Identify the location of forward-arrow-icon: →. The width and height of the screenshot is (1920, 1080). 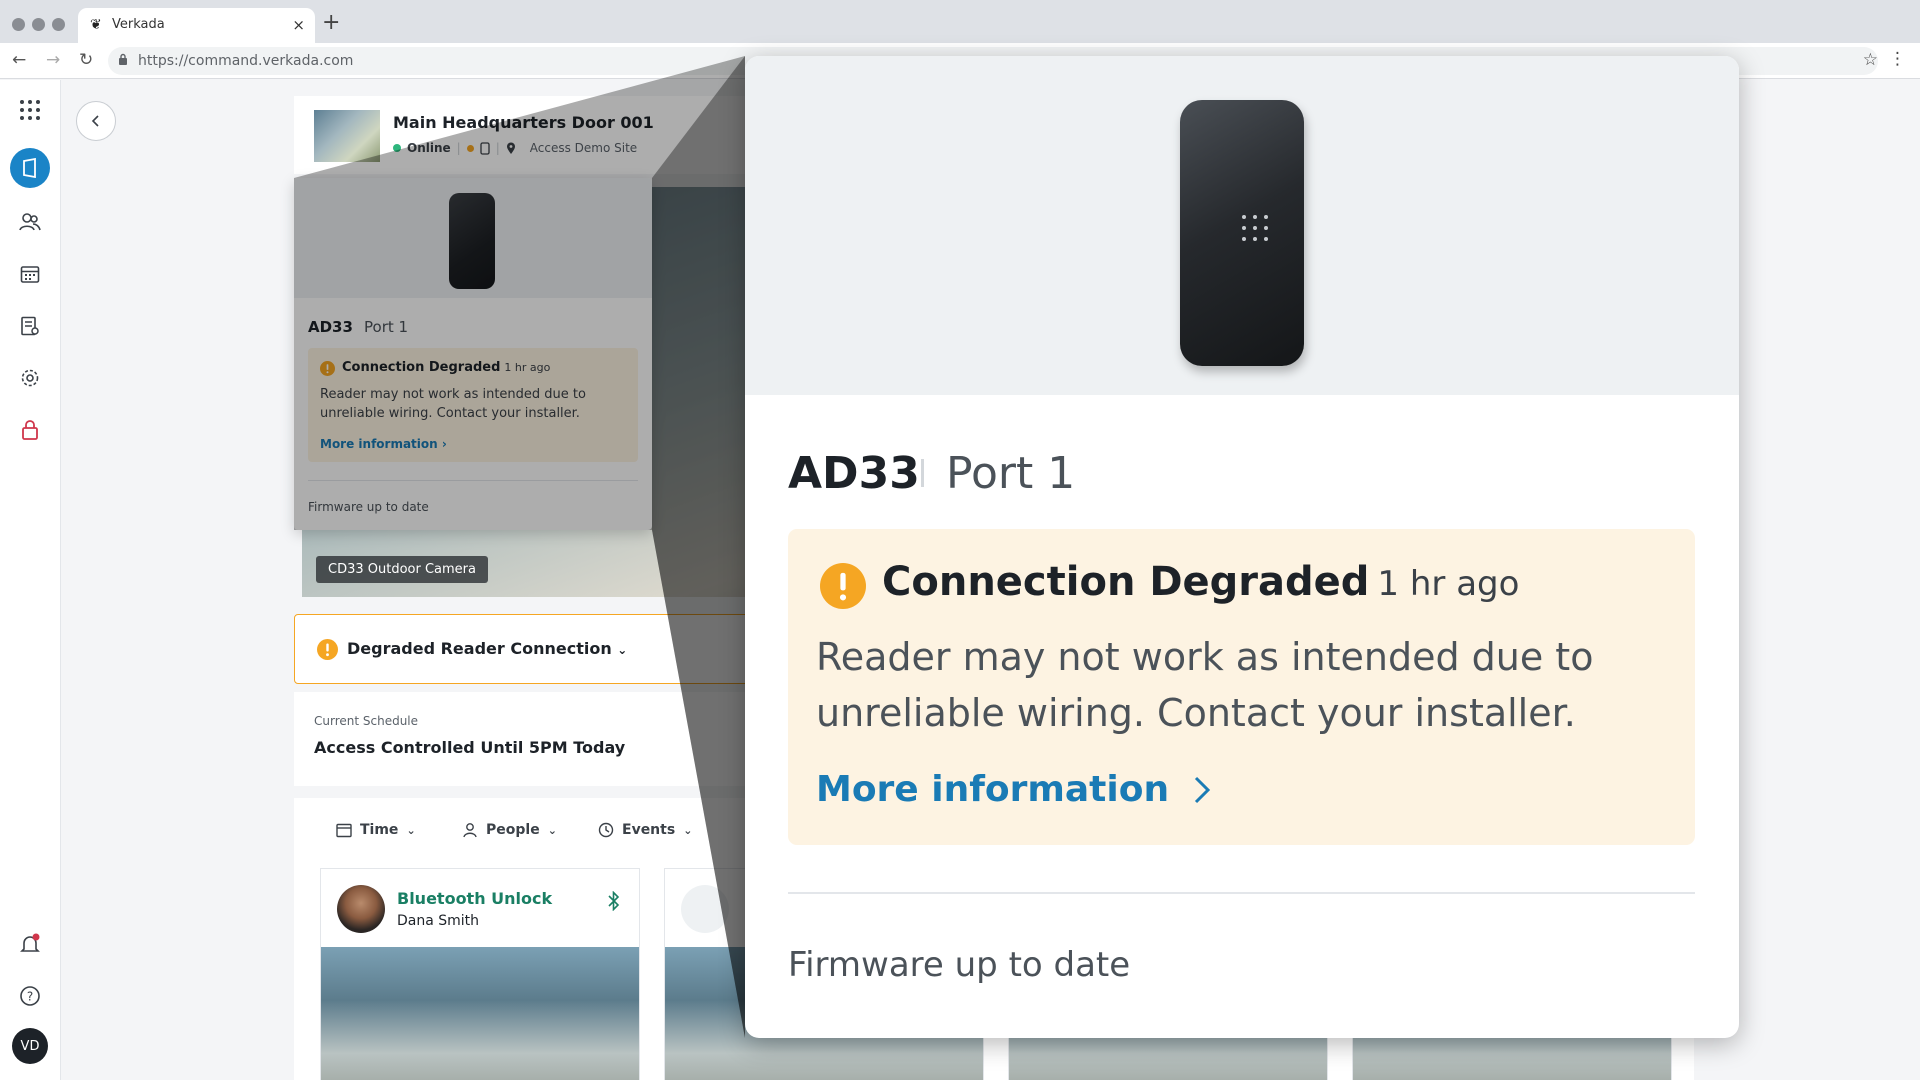
(53, 60).